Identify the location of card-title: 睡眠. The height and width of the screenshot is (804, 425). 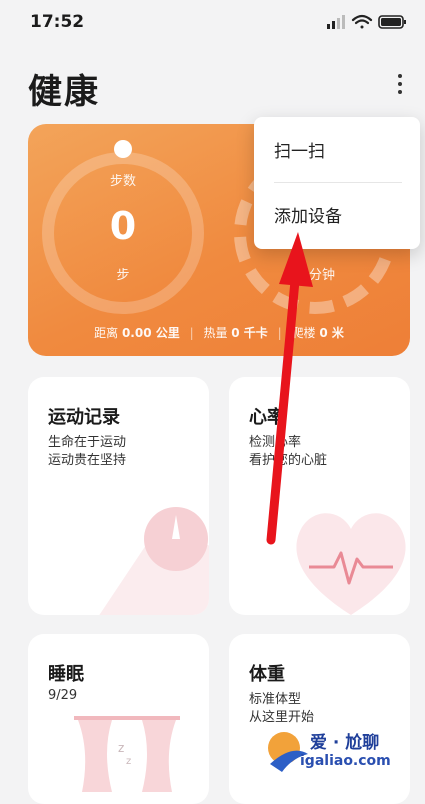
(66, 674).